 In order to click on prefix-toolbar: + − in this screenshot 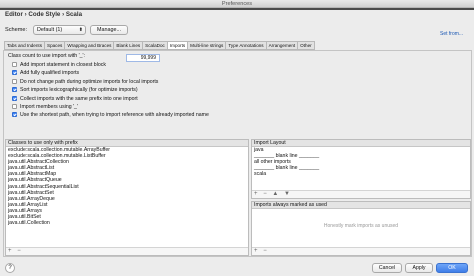, I will do `click(127, 251)`.